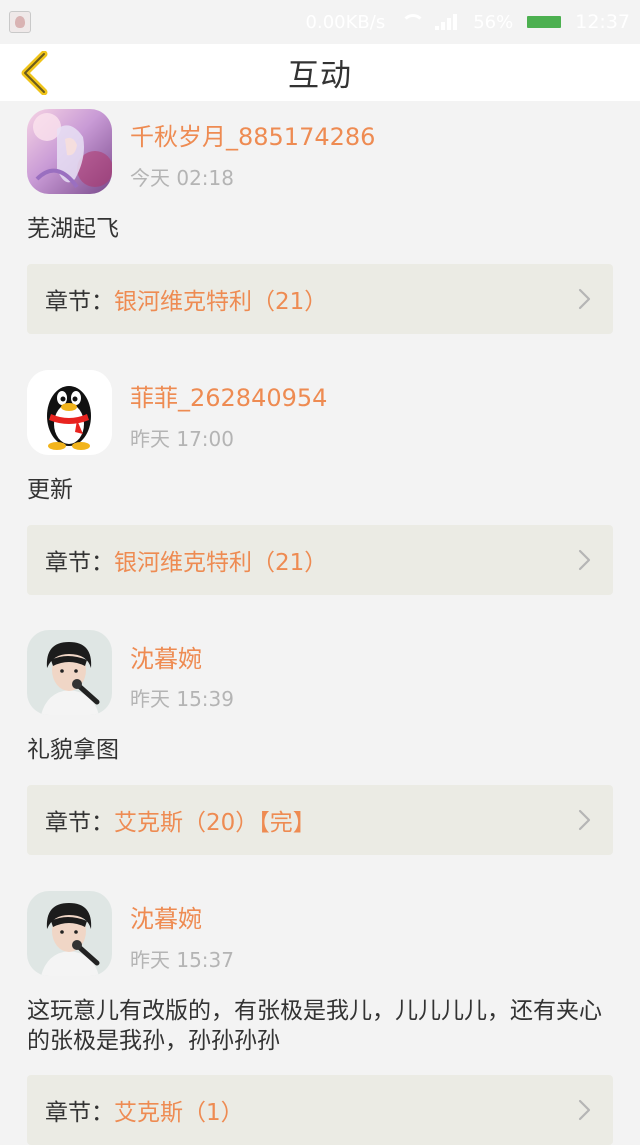  Describe the element at coordinates (182, 178) in the screenshot. I see `comment-time: 今天 02:18` at that location.